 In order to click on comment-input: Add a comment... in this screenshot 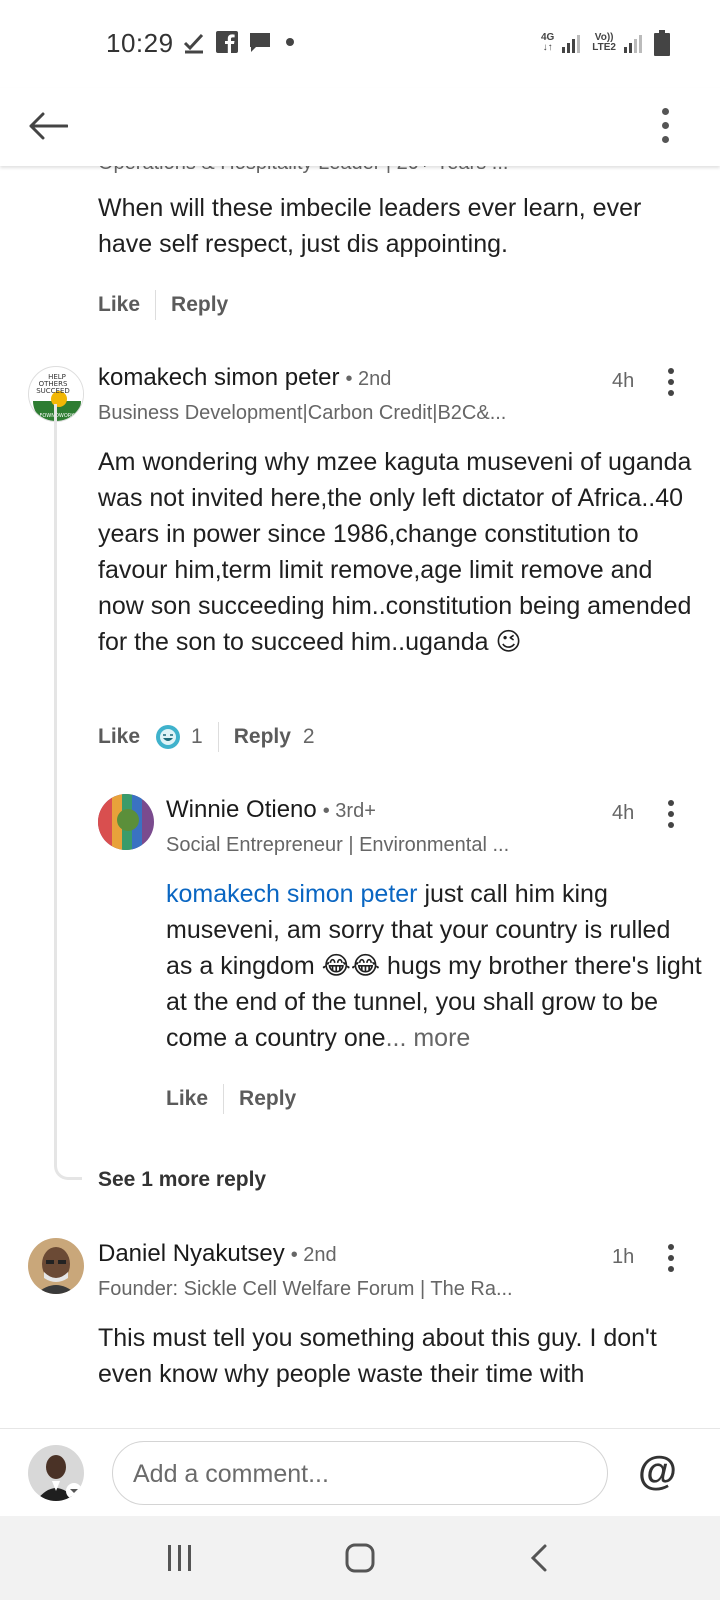, I will do `click(360, 1473)`.